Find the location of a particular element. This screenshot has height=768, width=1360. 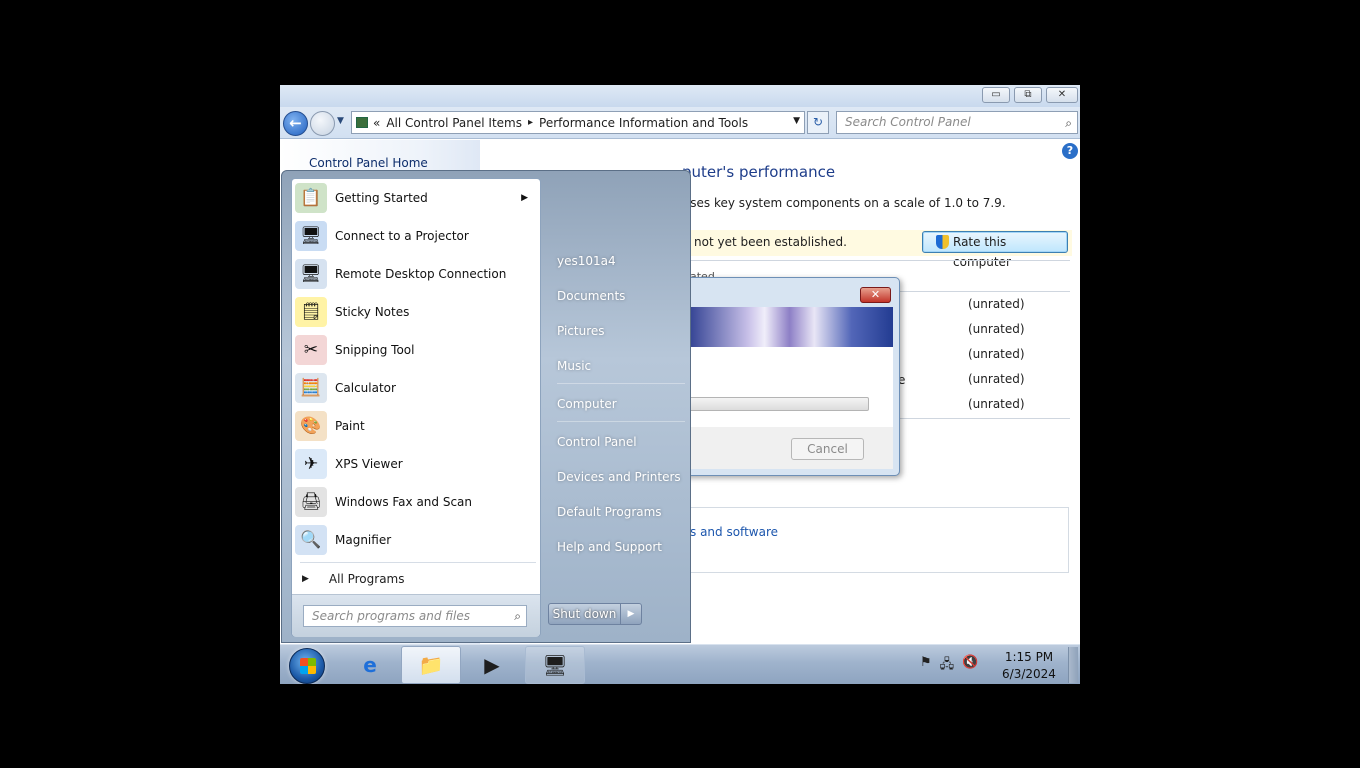

projector-icon: 🖥 is located at coordinates (311, 236).